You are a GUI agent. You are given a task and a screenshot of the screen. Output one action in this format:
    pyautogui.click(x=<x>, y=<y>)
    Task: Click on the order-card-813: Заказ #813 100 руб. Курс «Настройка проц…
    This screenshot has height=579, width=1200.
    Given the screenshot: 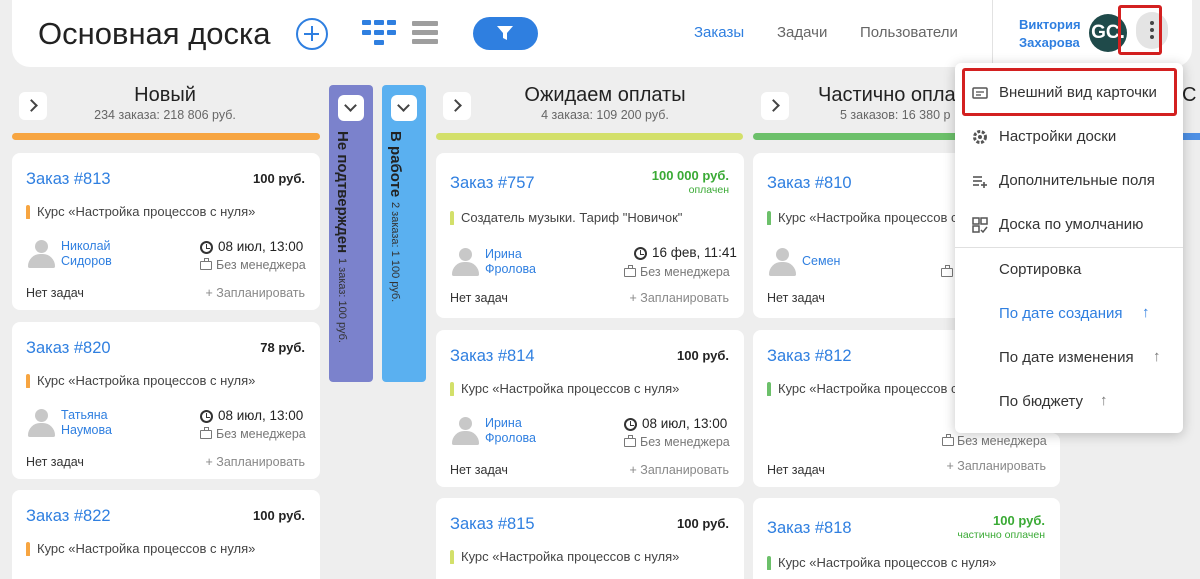 What is the action you would take?
    pyautogui.click(x=166, y=231)
    